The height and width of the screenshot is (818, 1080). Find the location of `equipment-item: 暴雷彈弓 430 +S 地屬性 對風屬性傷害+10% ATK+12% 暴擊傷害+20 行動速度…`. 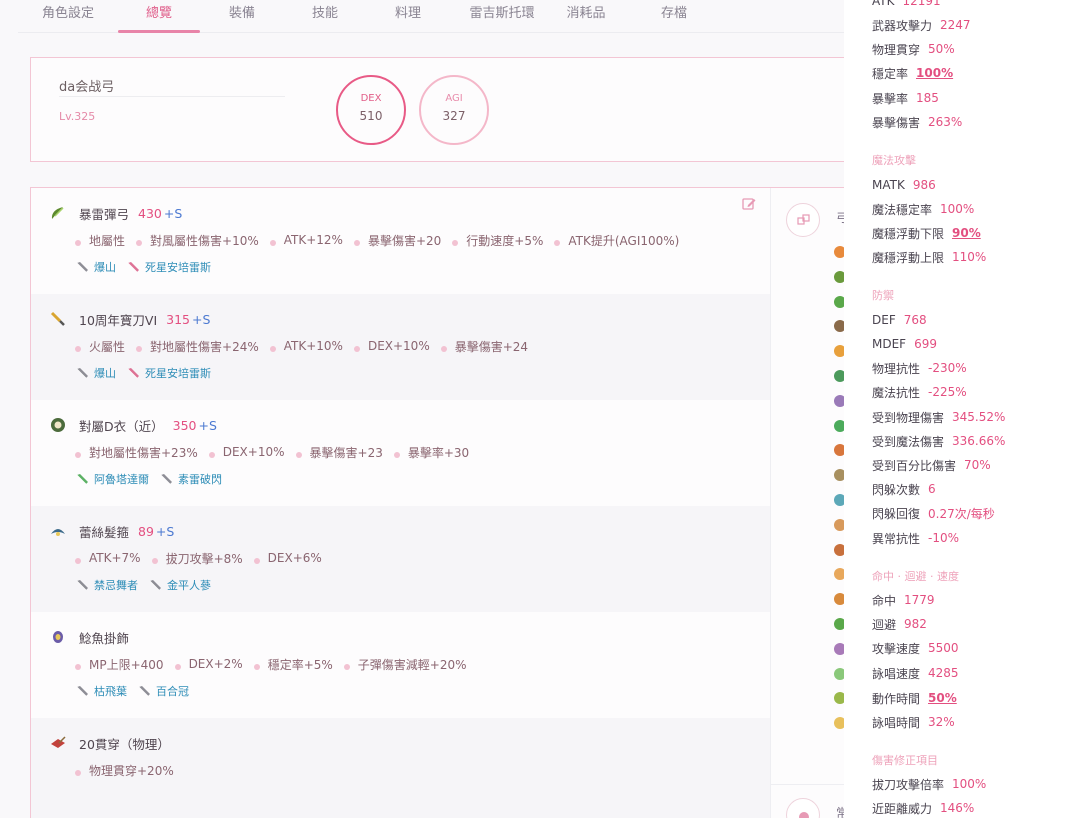

equipment-item: 暴雷彈弓 430 +S 地屬性 對風屬性傷害+10% ATK+12% 暴擊傷害+20 行動速度… is located at coordinates (401, 241).